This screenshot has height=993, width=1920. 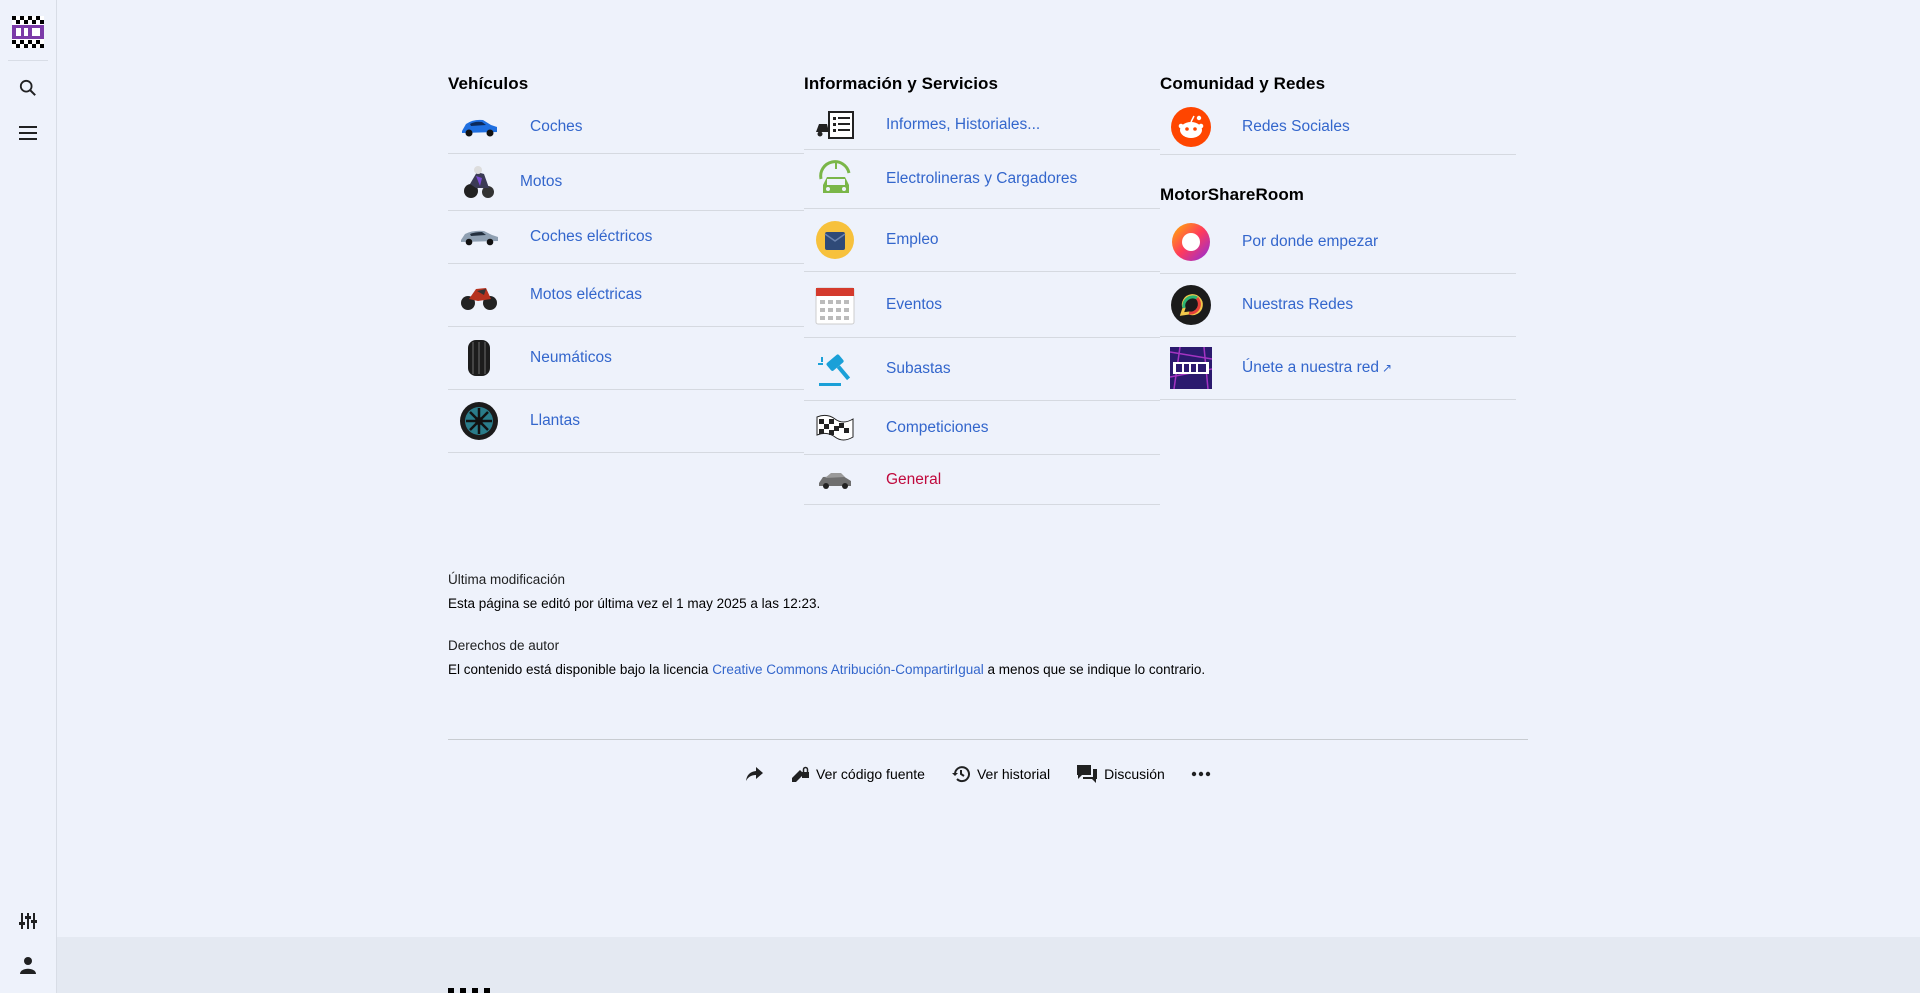 I want to click on discussion-icon, so click(x=1087, y=774).